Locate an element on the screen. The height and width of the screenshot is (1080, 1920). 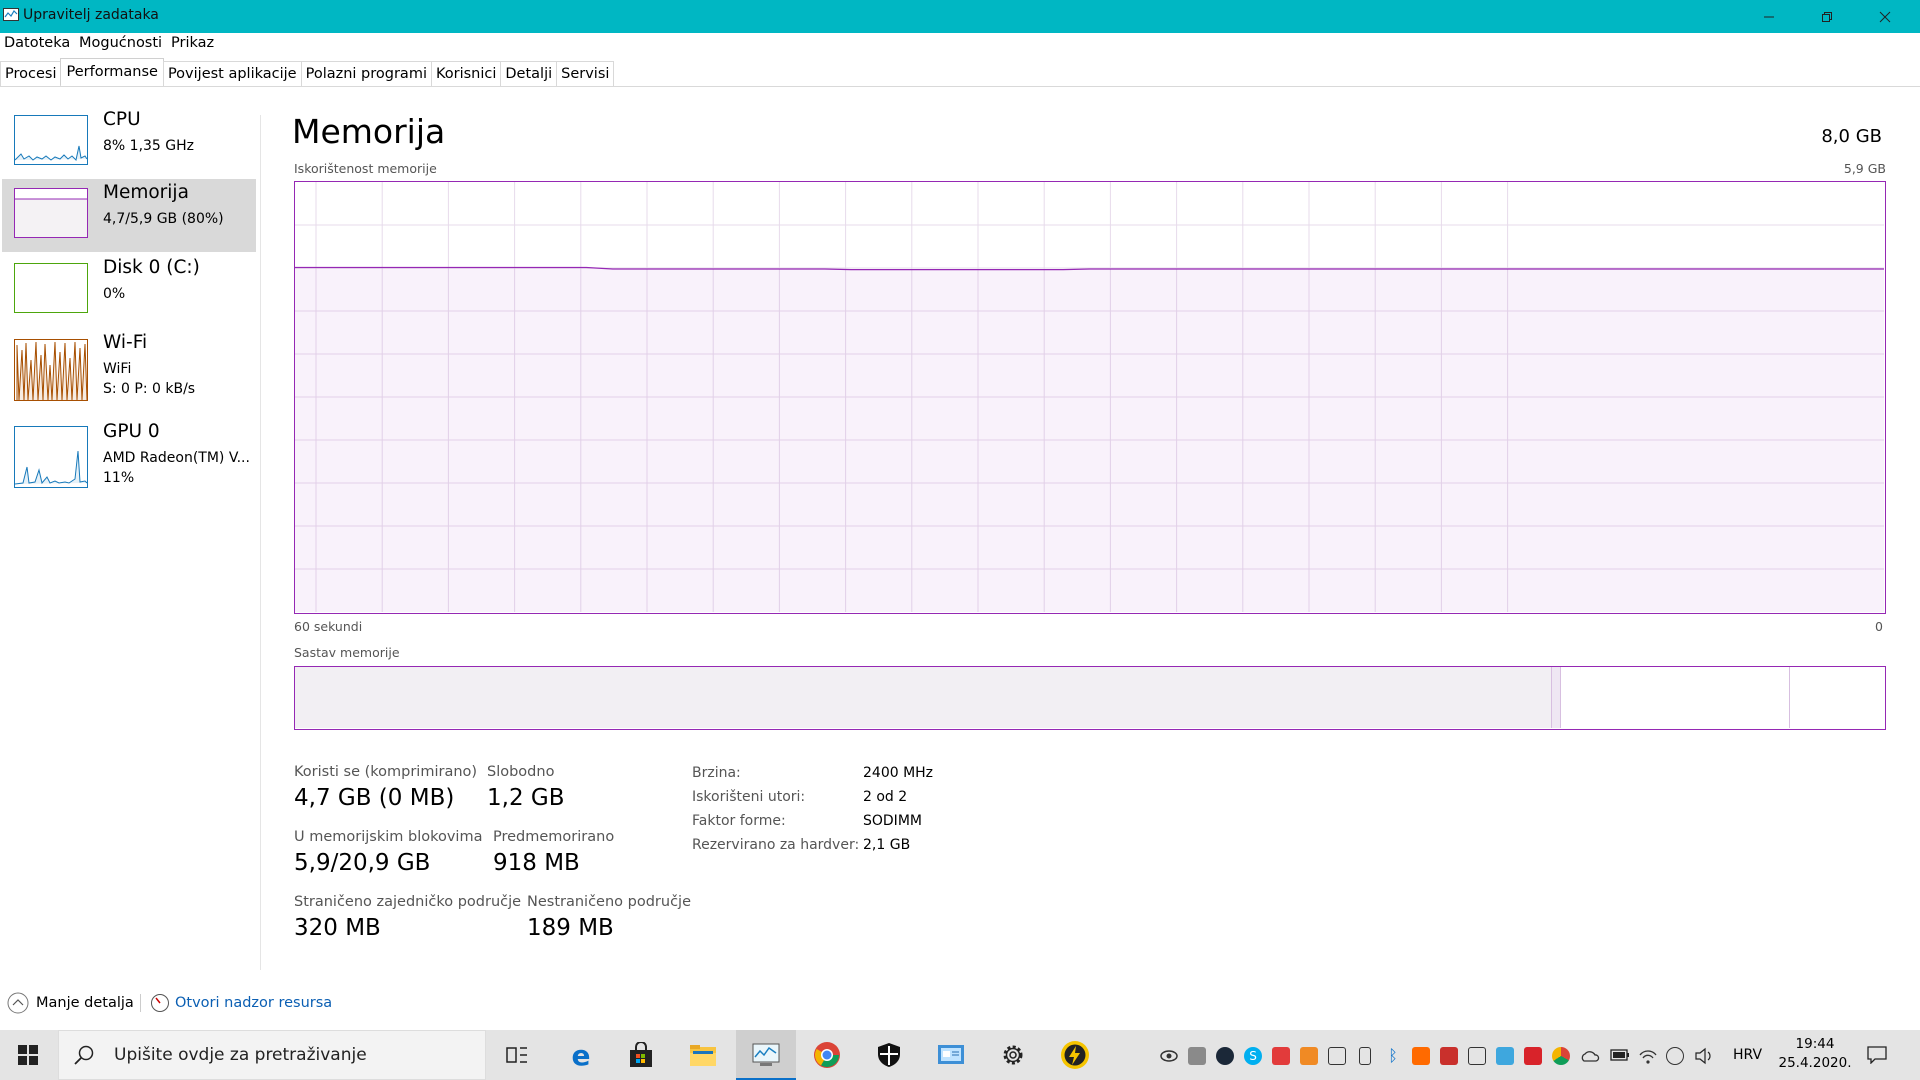
restore-button is located at coordinates (1827, 16).